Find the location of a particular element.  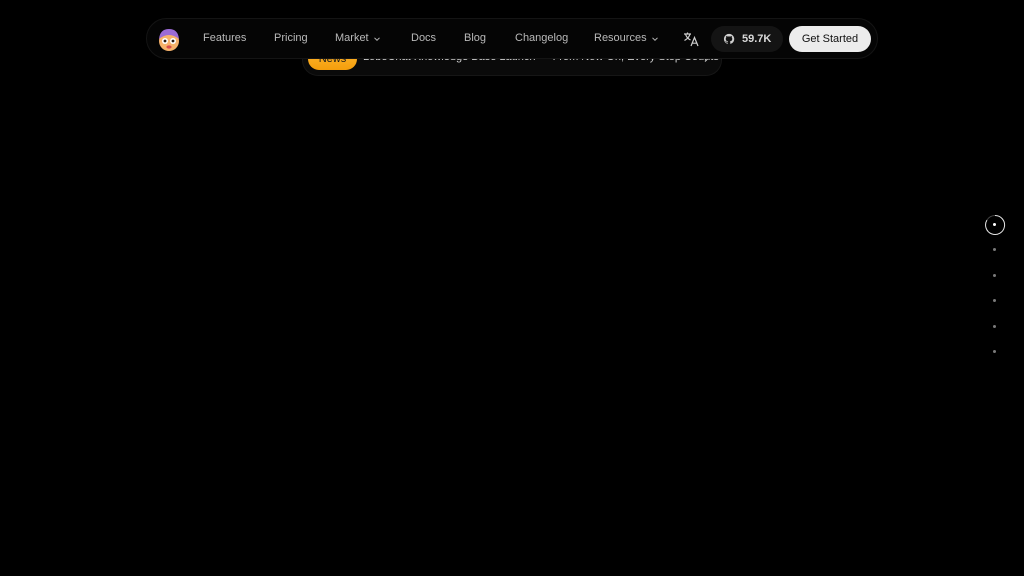

section-pagination is located at coordinates (995, 287).